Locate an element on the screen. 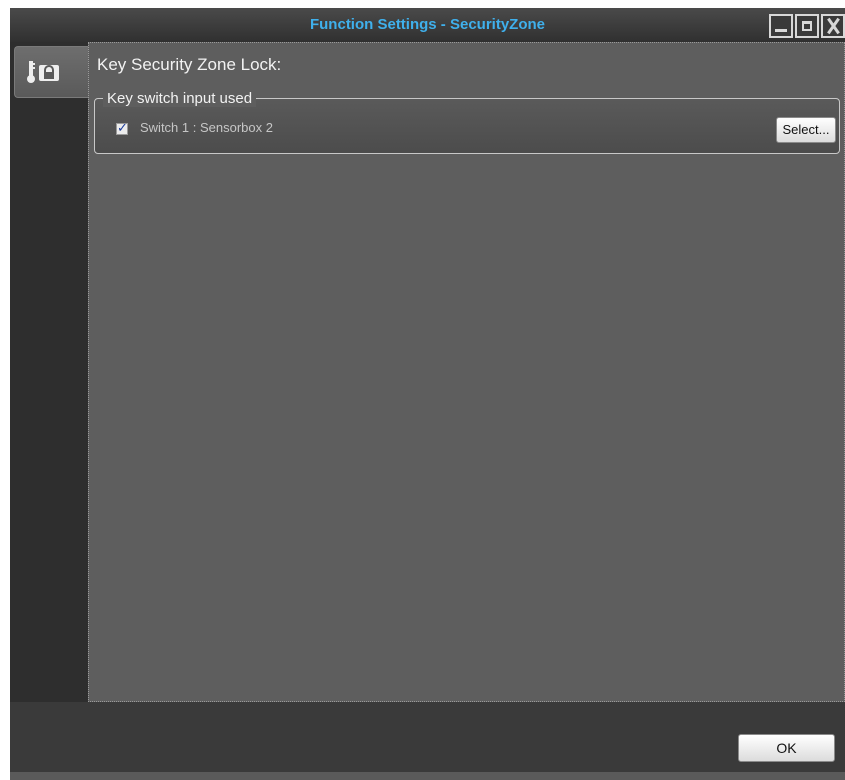 This screenshot has height=780, width=845. window-controls is located at coordinates (807, 26).